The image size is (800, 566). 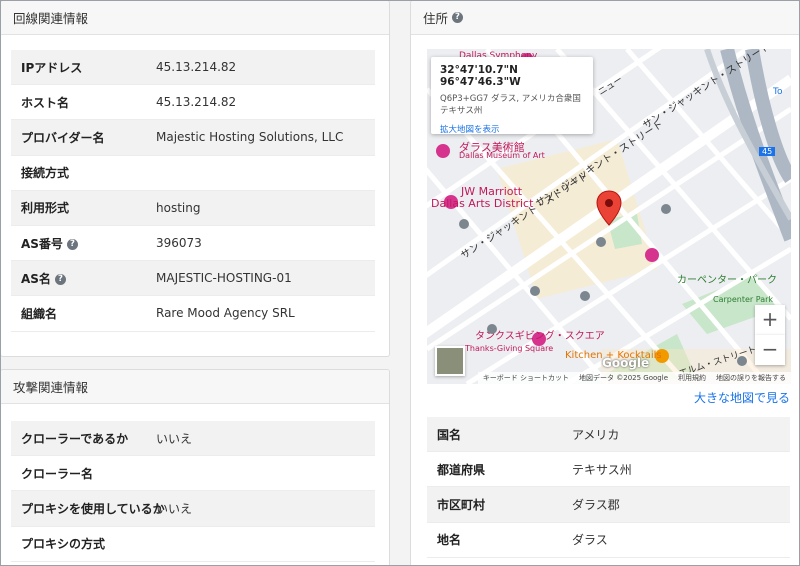 What do you see at coordinates (63, 137) in the screenshot?
I see `row-label: プロバイダー名` at bounding box center [63, 137].